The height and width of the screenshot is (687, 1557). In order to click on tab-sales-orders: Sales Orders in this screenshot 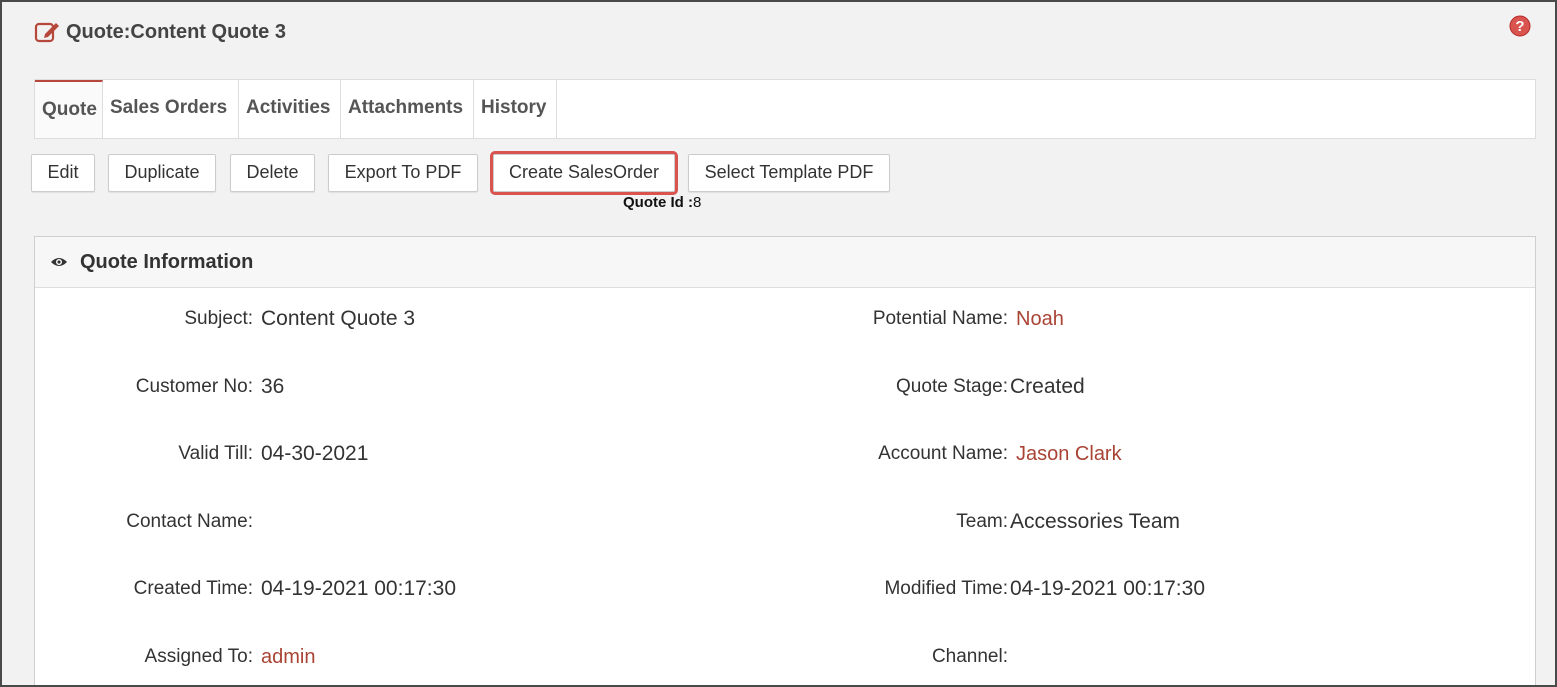, I will do `click(171, 109)`.